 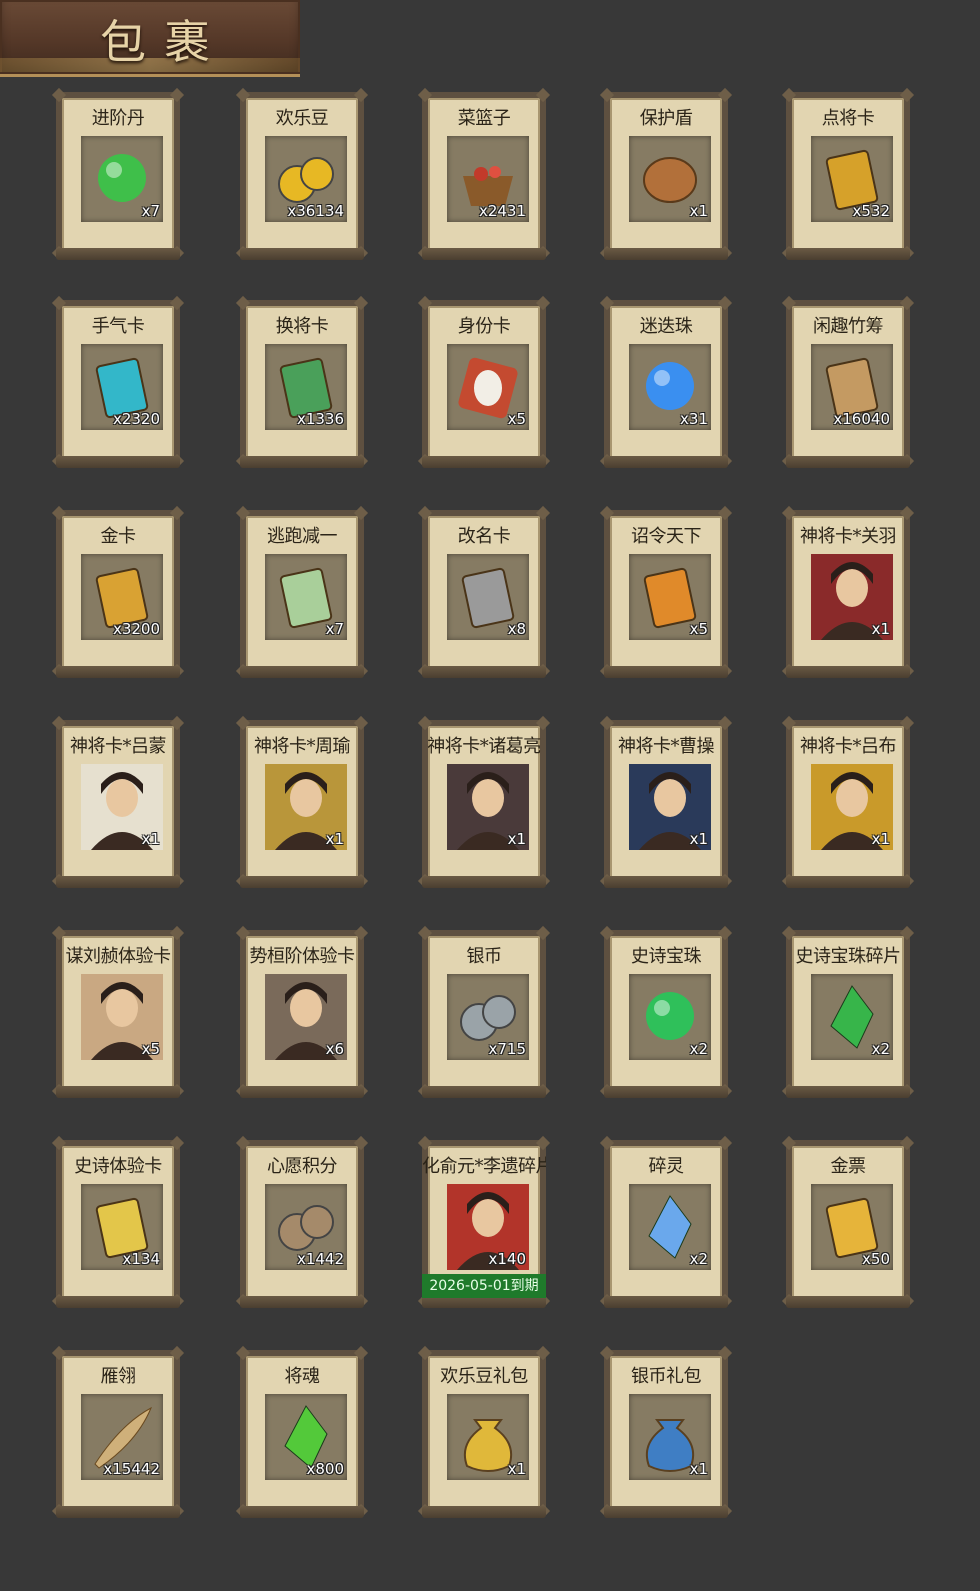 I want to click on item-card: 金票 x50, so click(x=848, y=1222).